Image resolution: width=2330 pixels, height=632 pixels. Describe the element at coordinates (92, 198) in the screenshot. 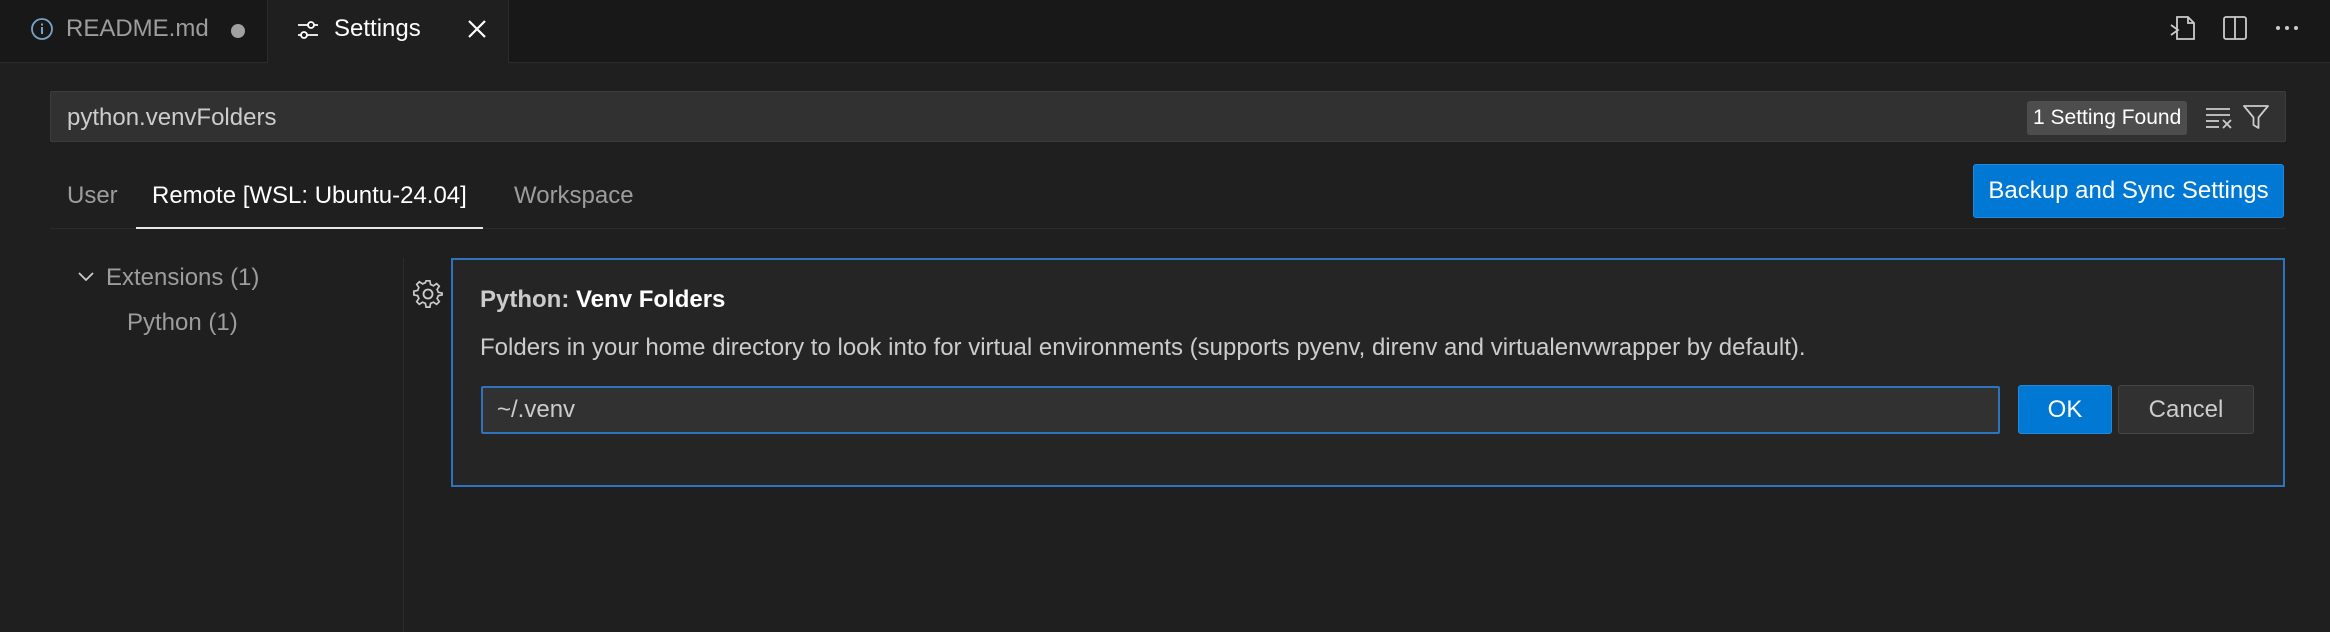

I see `tab-user: User` at that location.